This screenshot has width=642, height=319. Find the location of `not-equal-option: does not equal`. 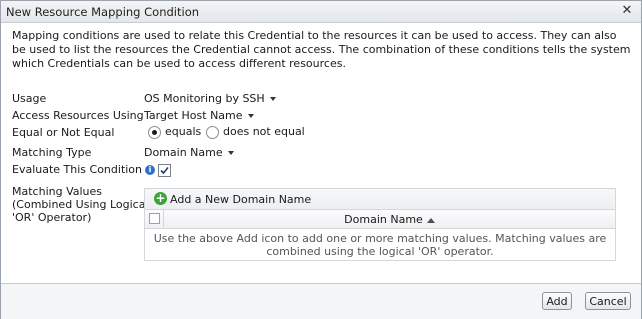

not-equal-option: does not equal is located at coordinates (255, 132).